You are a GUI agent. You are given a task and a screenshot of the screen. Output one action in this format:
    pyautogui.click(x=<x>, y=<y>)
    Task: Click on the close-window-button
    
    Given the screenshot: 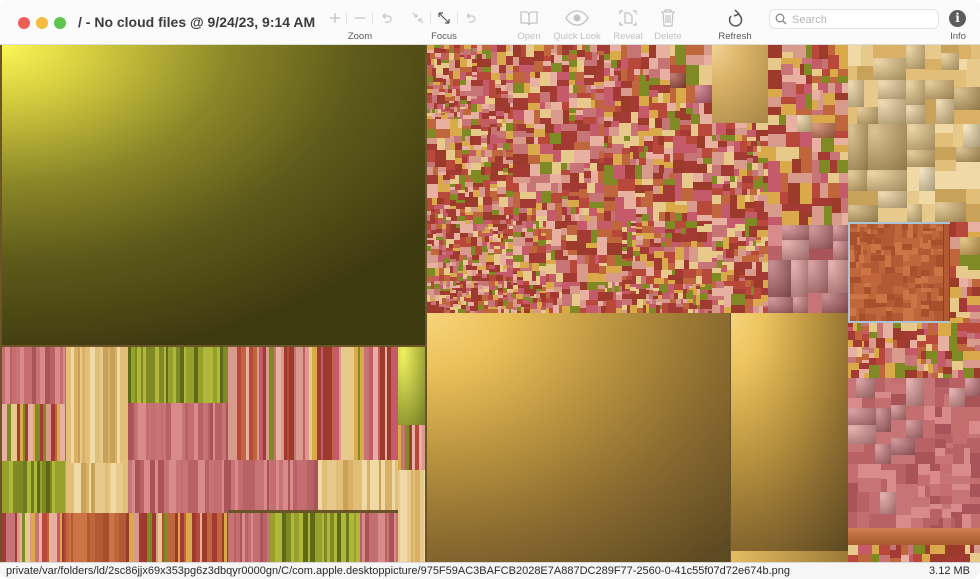 What is the action you would take?
    pyautogui.click(x=24, y=23)
    